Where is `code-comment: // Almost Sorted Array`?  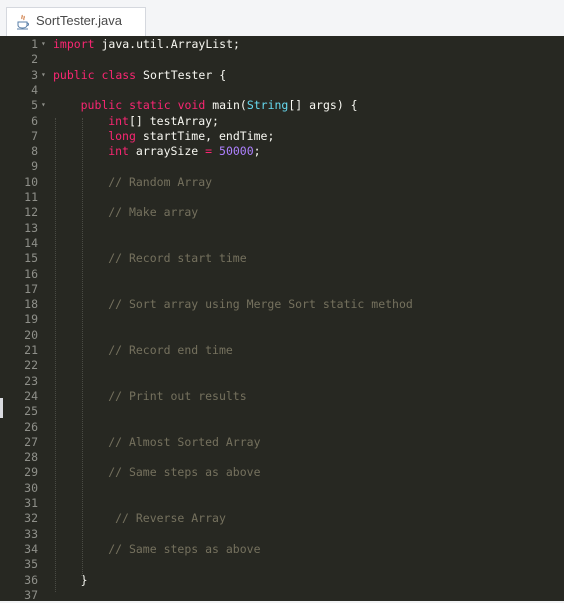
code-comment: // Almost Sorted Array is located at coordinates (184, 441).